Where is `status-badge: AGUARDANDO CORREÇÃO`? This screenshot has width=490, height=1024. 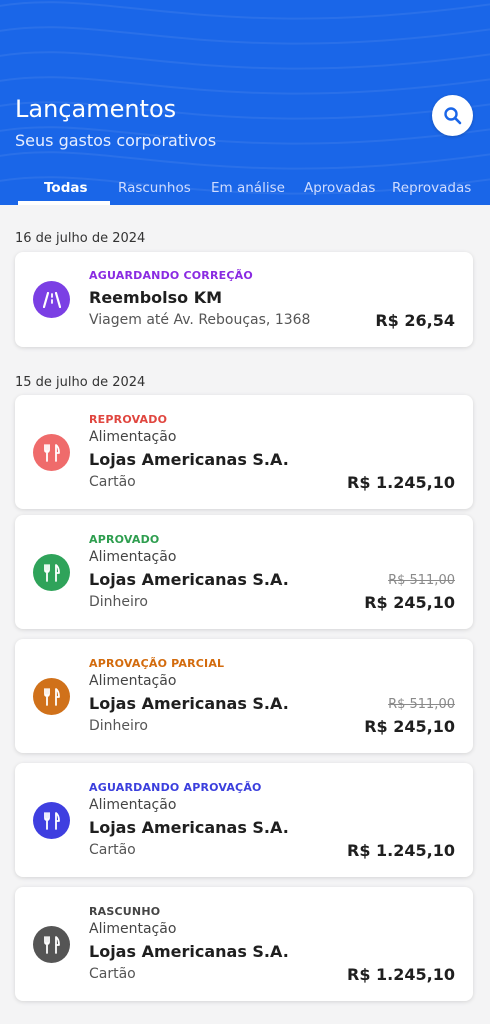 status-badge: AGUARDANDO CORREÇÃO is located at coordinates (171, 275).